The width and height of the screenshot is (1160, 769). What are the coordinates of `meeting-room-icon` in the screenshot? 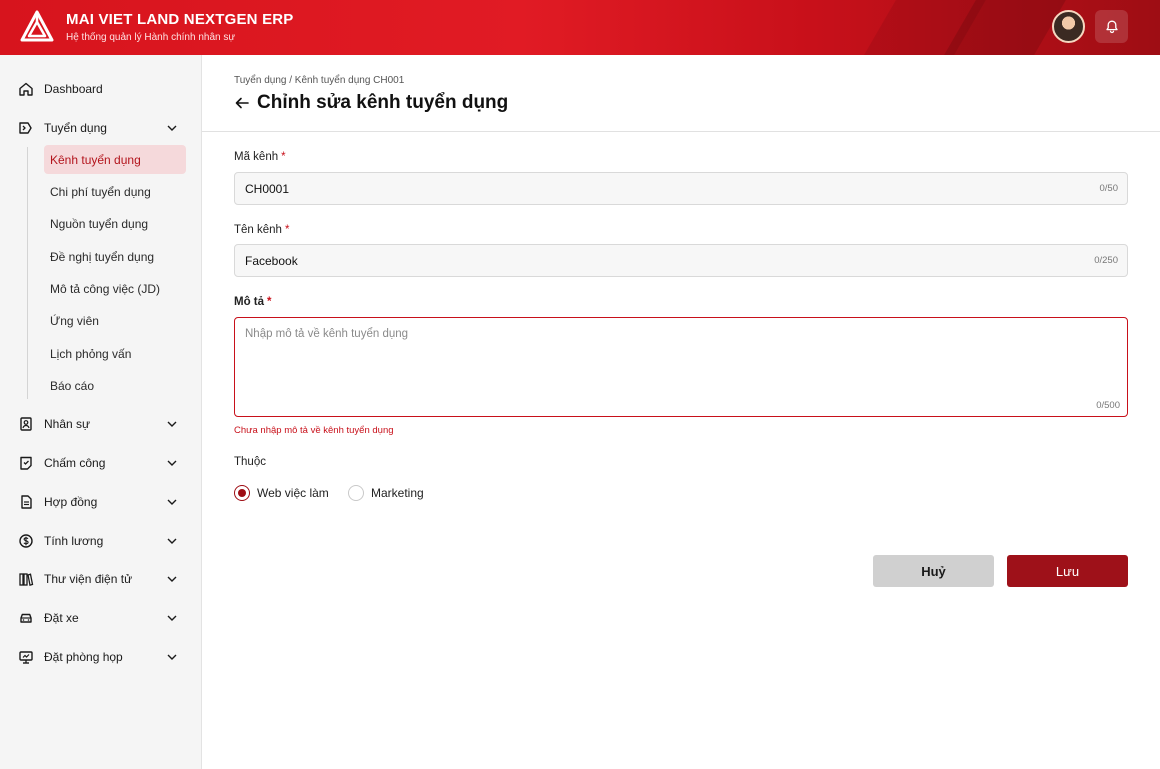 It's located at (26, 657).